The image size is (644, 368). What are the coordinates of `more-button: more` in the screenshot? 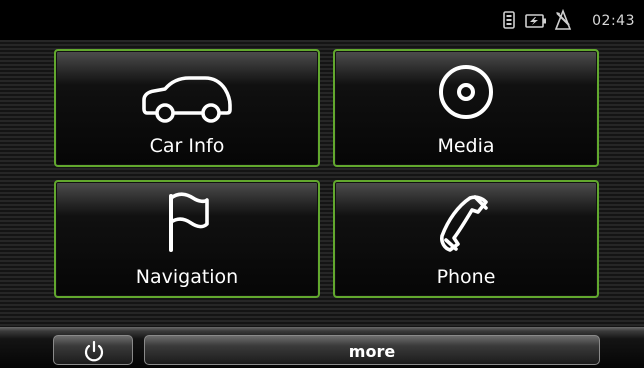 It's located at (372, 350).